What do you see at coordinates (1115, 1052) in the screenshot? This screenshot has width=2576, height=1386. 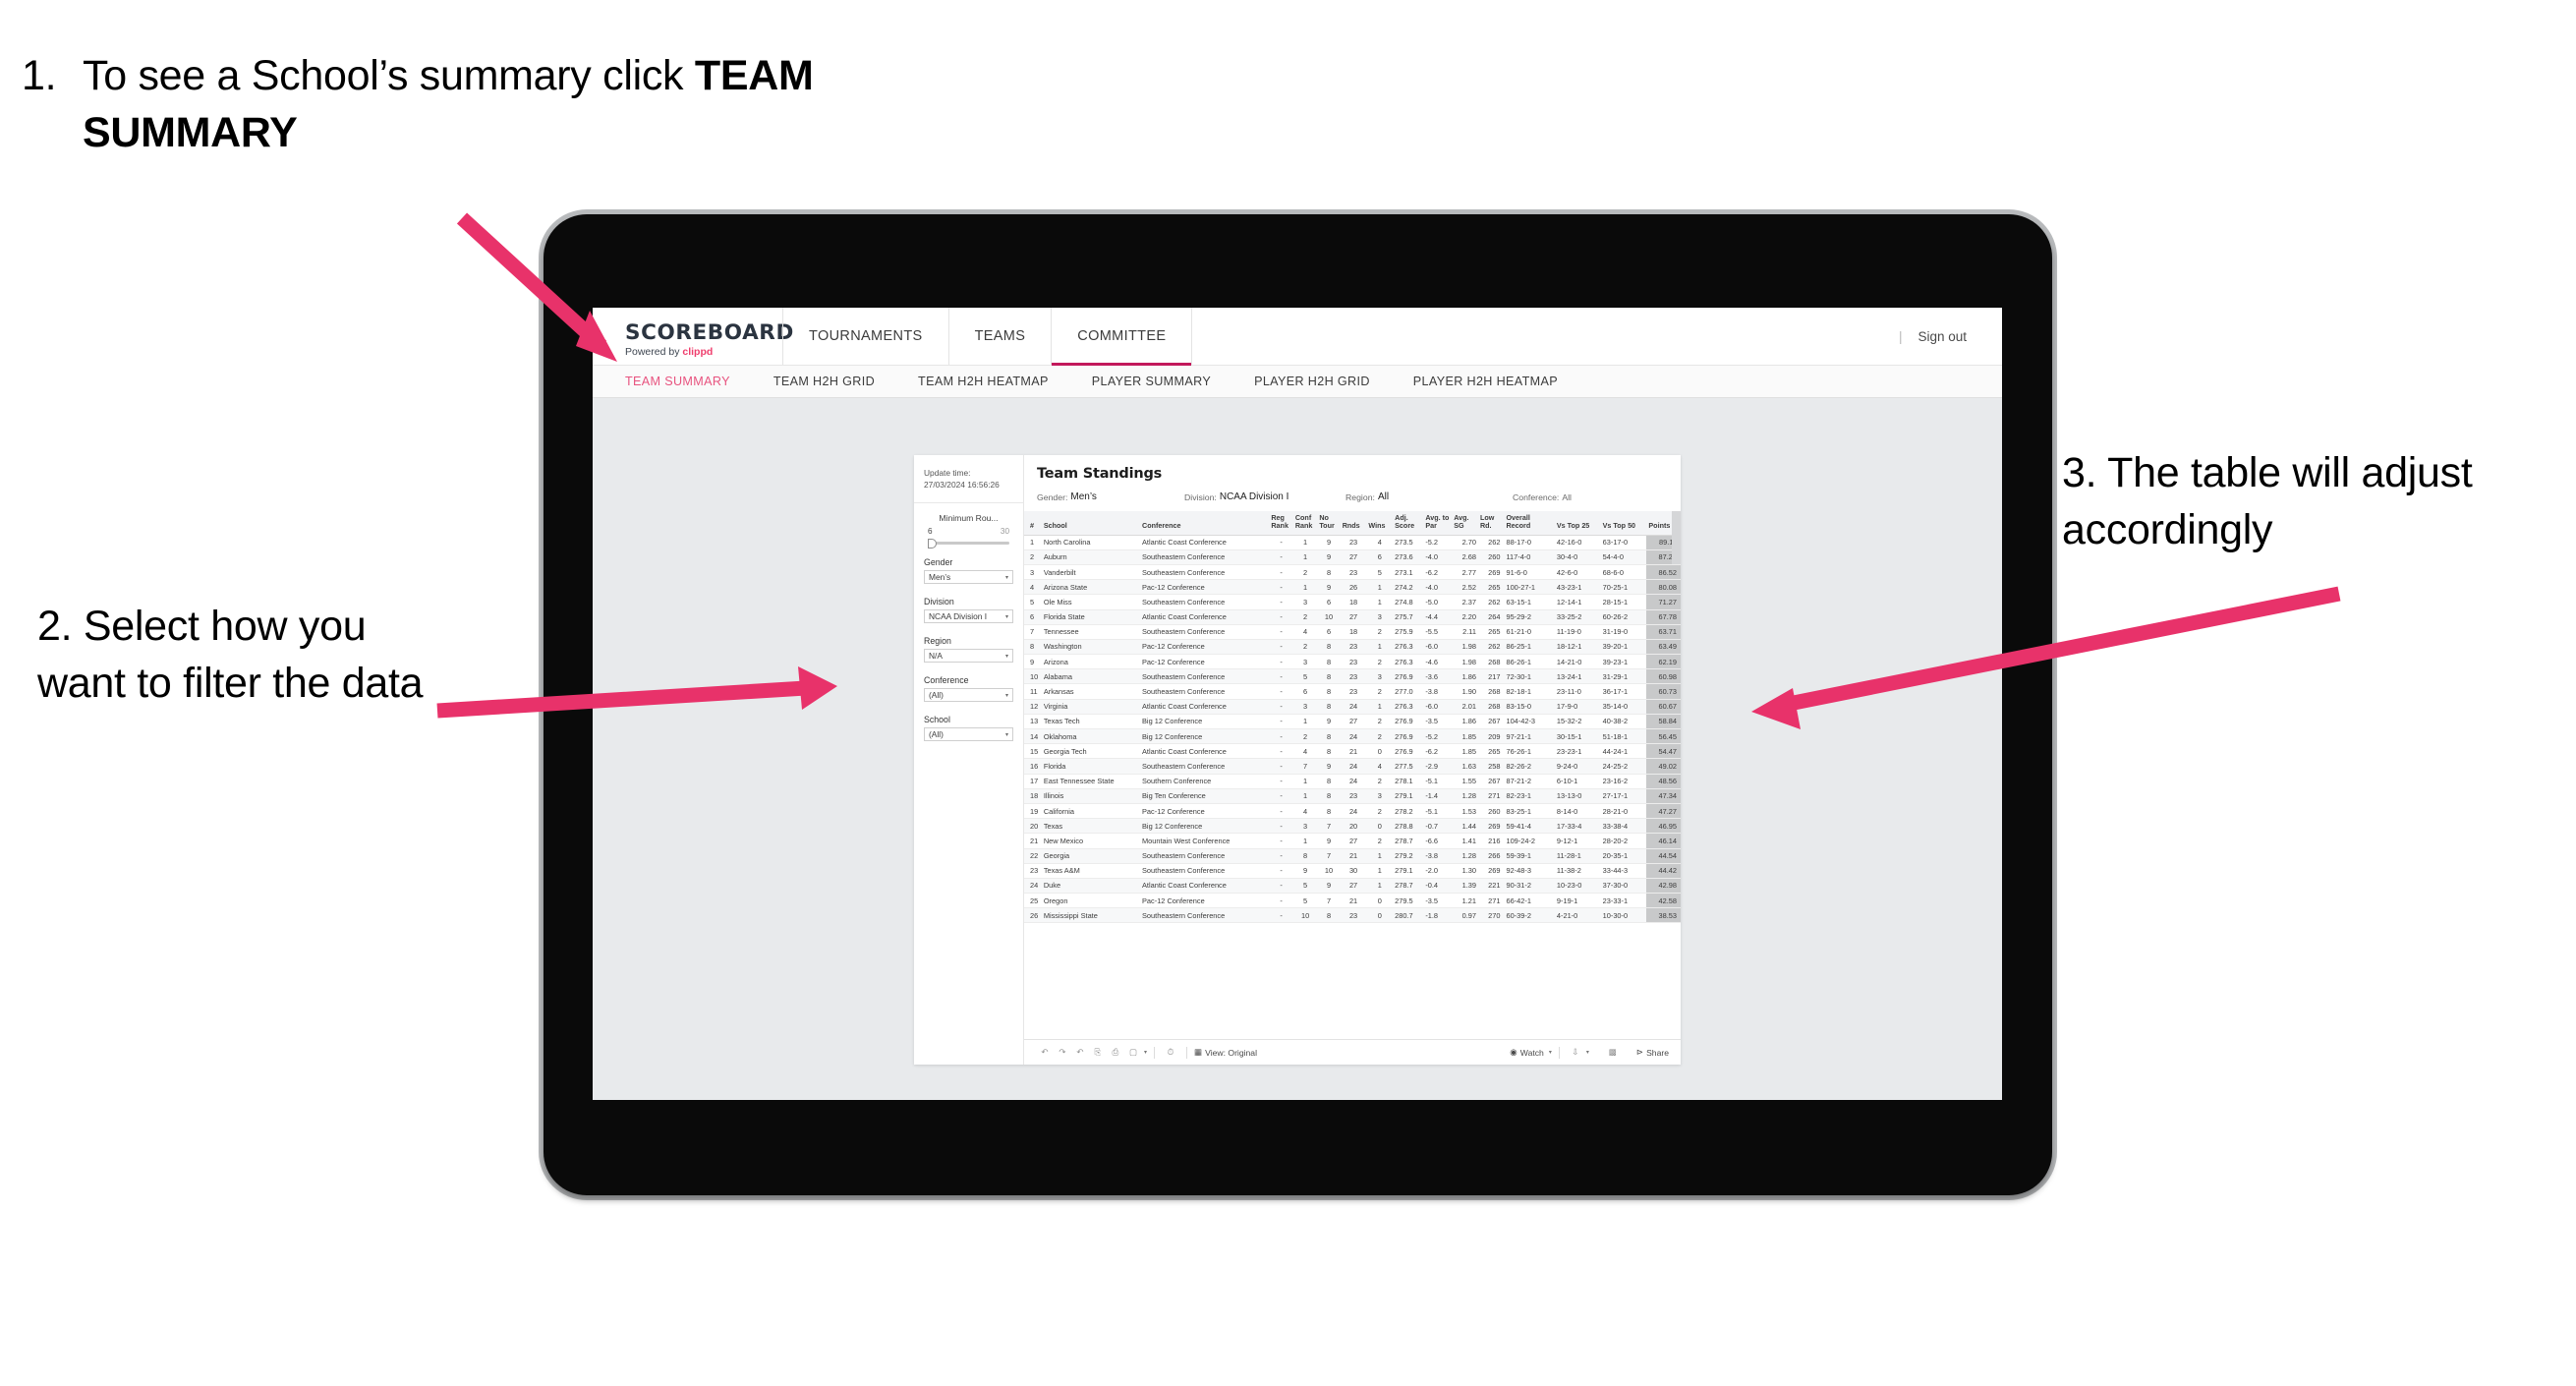 I see `pause-icon: ⎙` at bounding box center [1115, 1052].